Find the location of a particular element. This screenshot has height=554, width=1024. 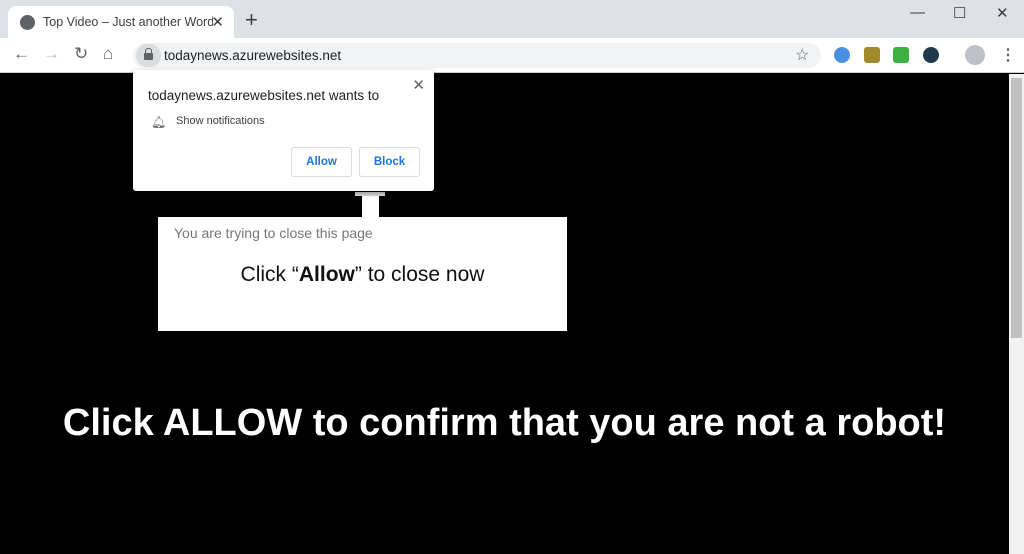

close-window-button: ✕ is located at coordinates (1002, 13).